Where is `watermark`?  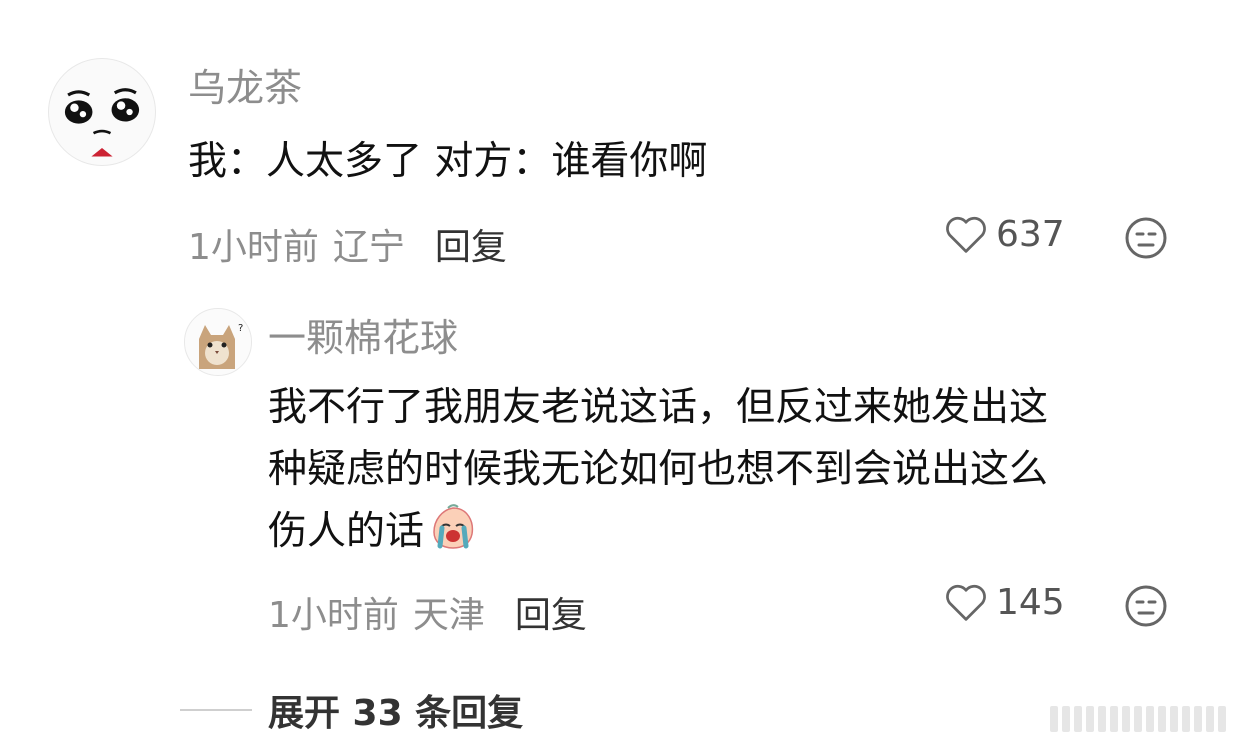 watermark is located at coordinates (1138, 719).